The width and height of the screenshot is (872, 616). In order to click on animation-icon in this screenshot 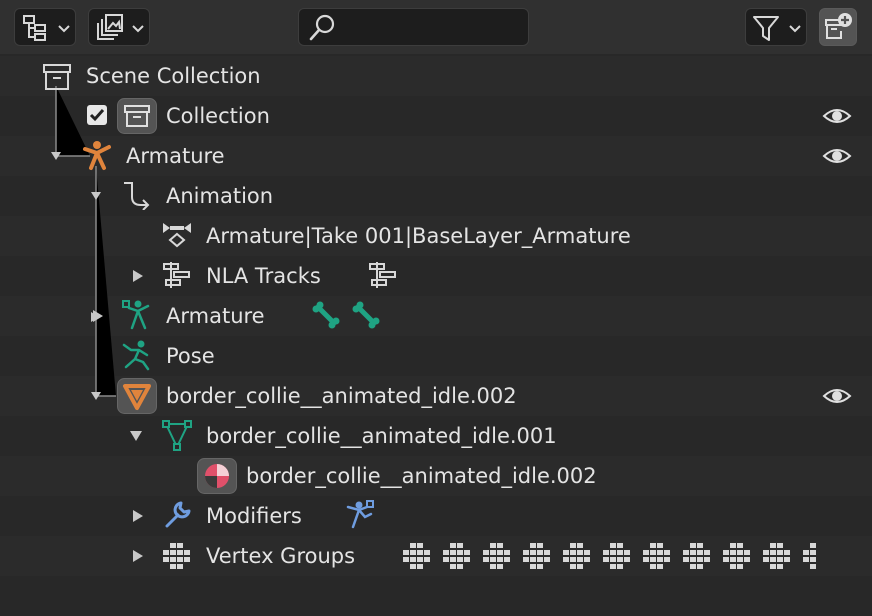, I will do `click(137, 196)`.